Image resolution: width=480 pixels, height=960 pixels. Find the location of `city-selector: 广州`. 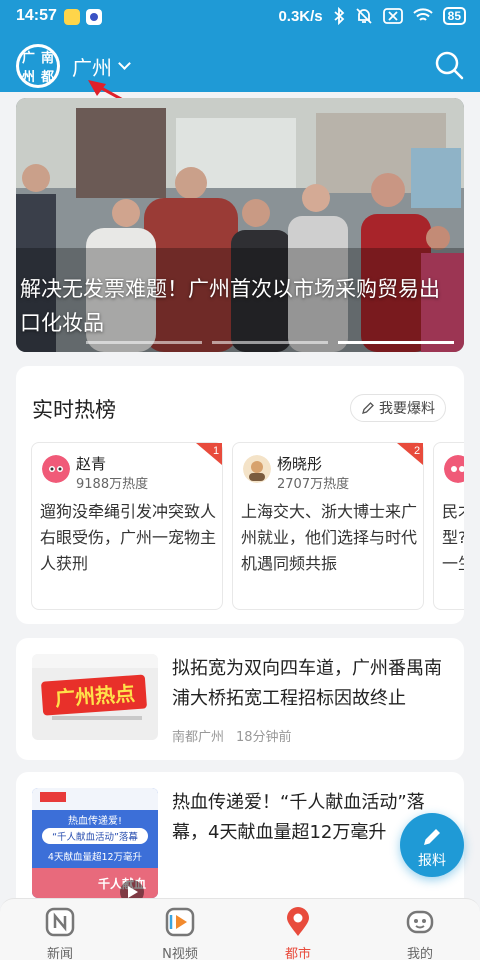

city-selector: 广州 is located at coordinates (101, 66).